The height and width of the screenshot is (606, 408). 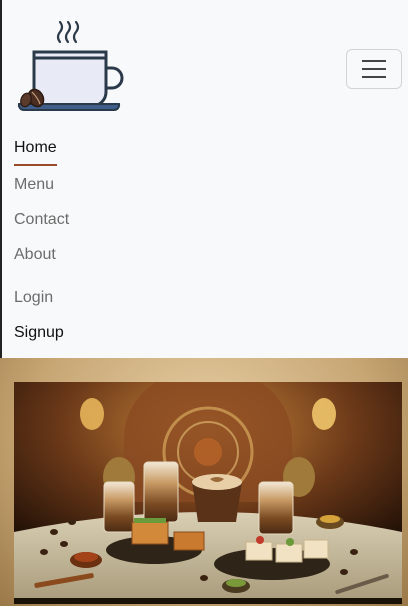 What do you see at coordinates (34, 185) in the screenshot?
I see `nav-link-menu: Menu` at bounding box center [34, 185].